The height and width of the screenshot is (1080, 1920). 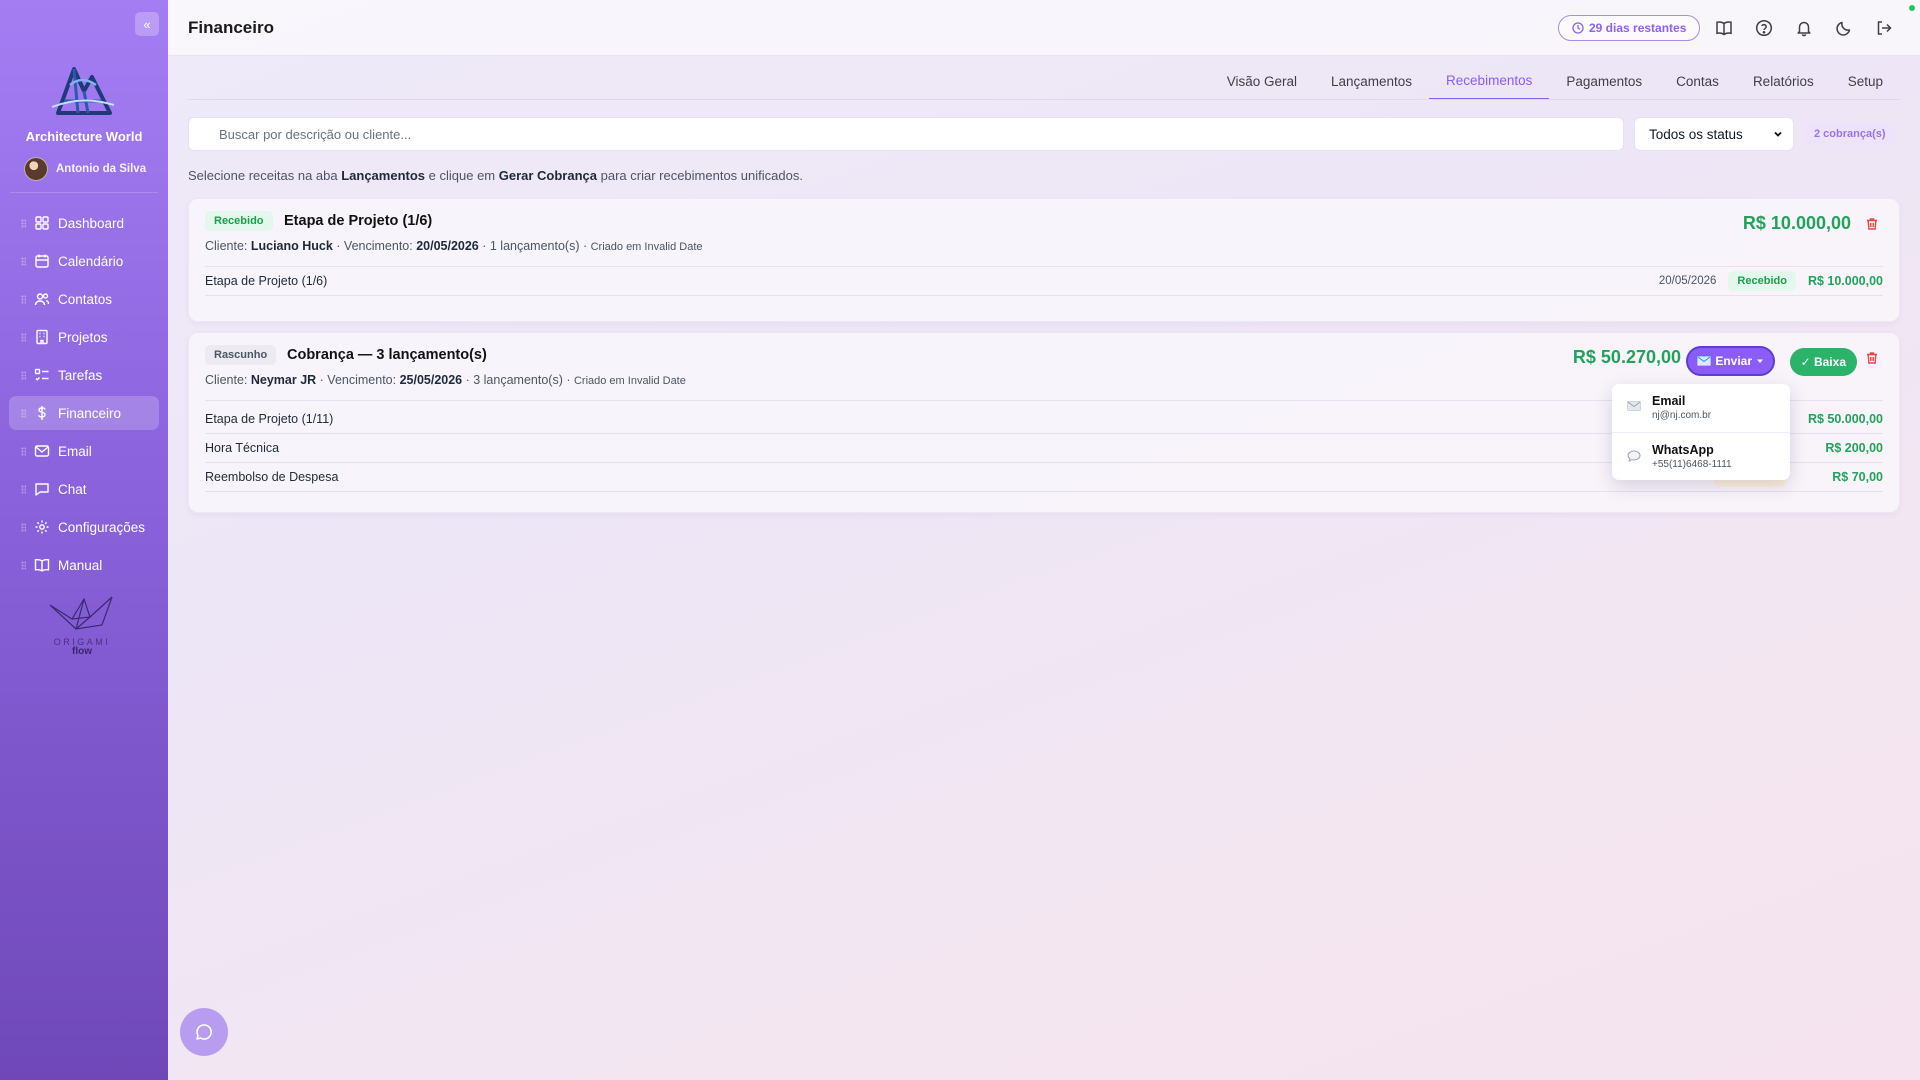 What do you see at coordinates (387, 355) in the screenshot?
I see `charge-title: Cobrança — 3 lançamento(s)` at bounding box center [387, 355].